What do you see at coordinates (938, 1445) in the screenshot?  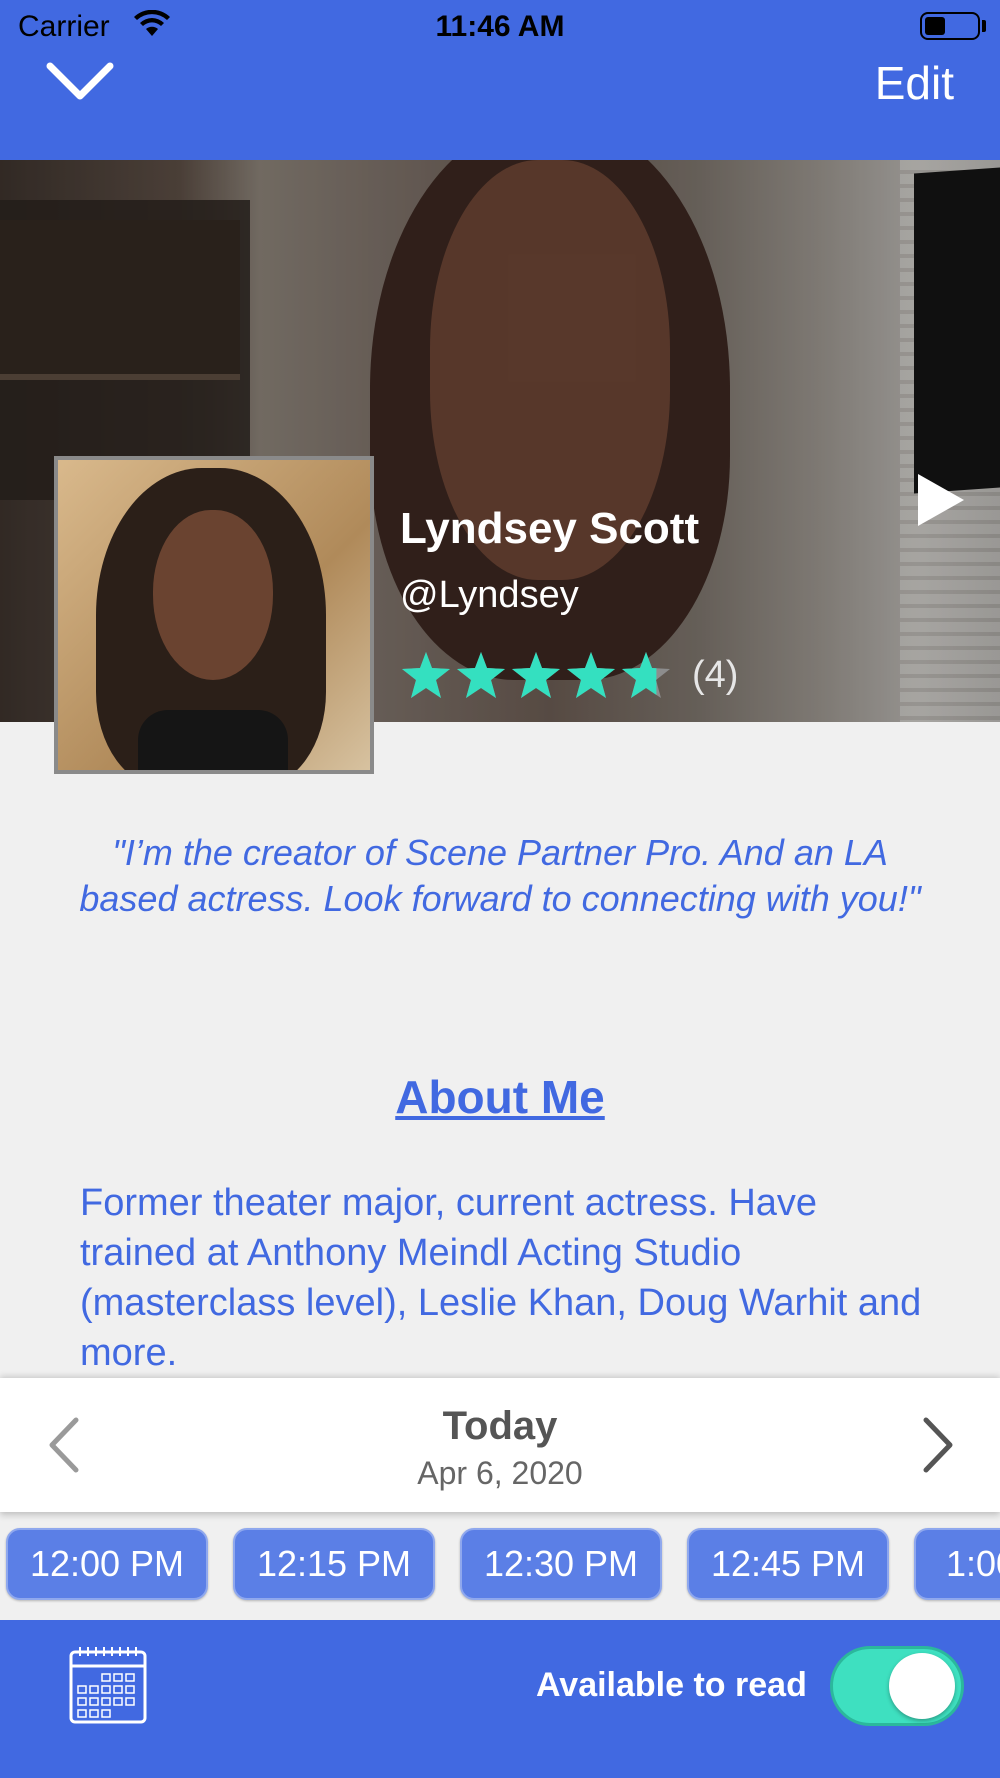 I see `chevron-right-icon` at bounding box center [938, 1445].